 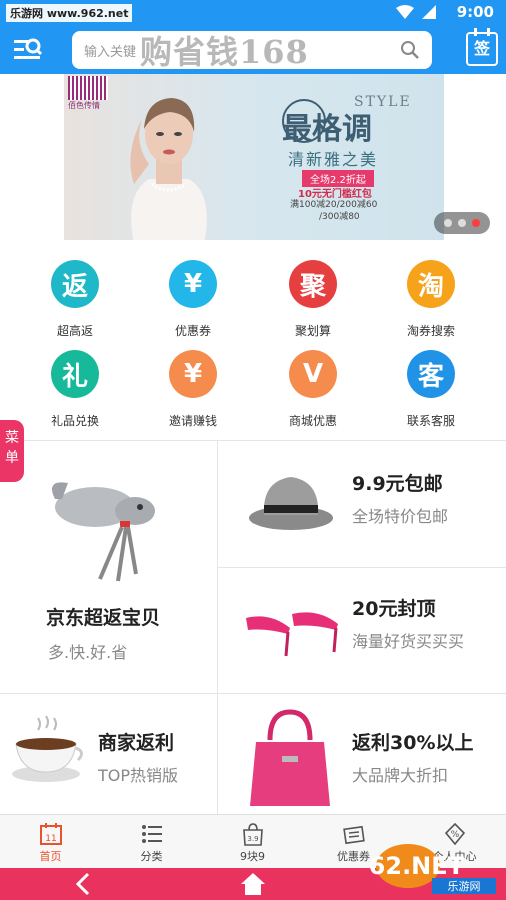 What do you see at coordinates (290, 757) in the screenshot?
I see `handbag-image` at bounding box center [290, 757].